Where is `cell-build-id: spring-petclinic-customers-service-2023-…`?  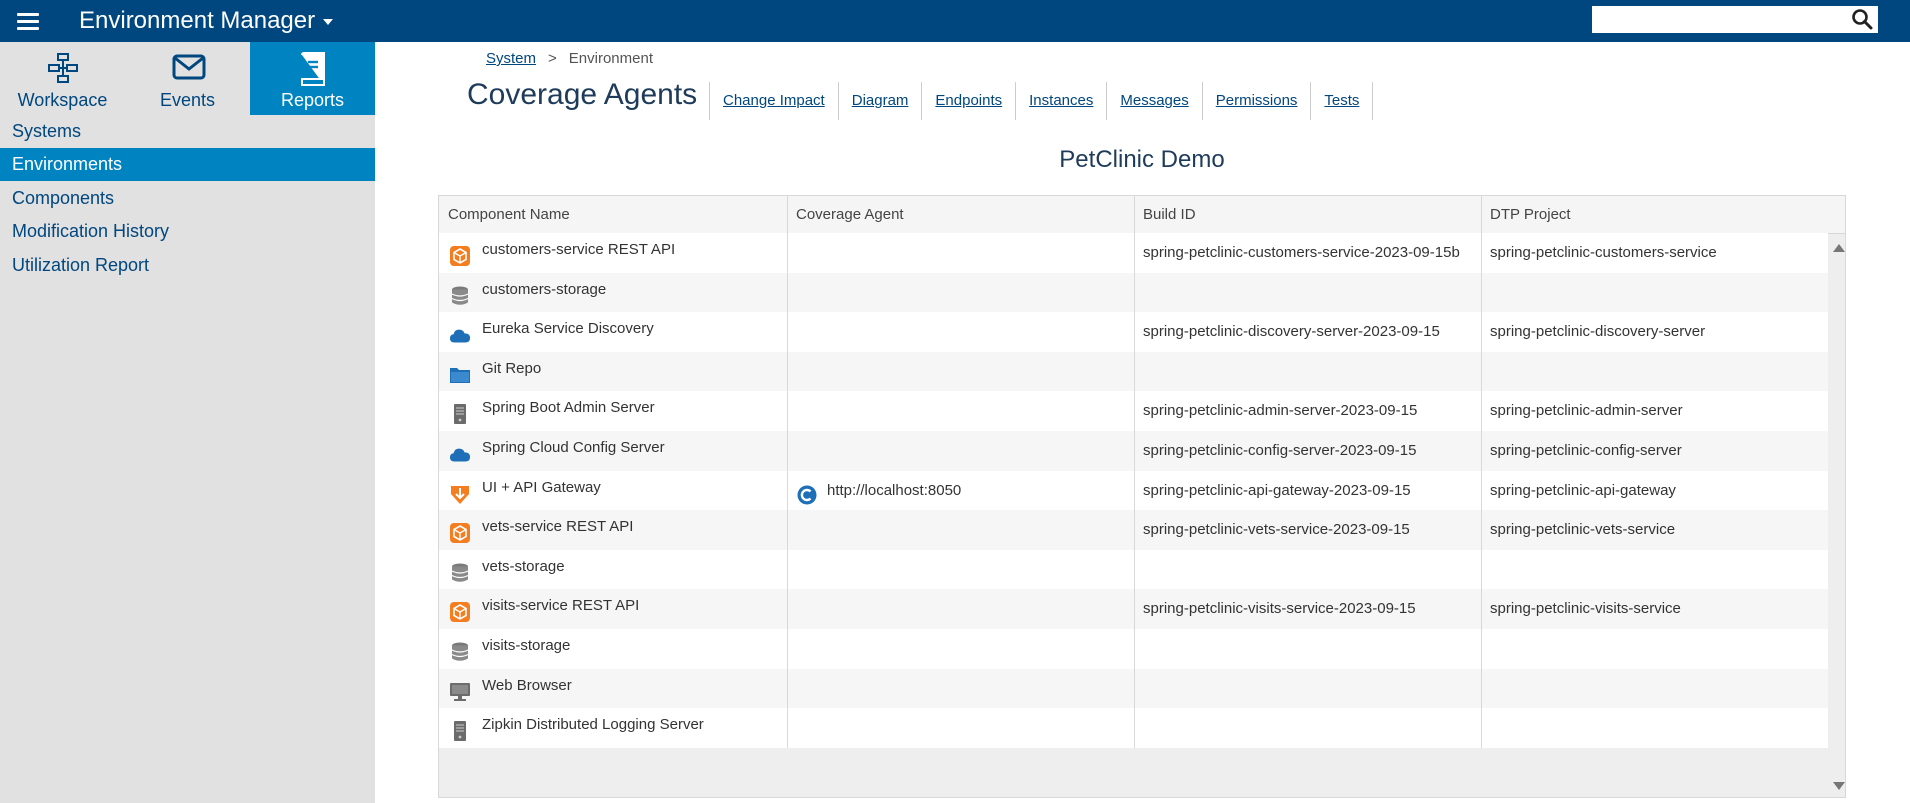
cell-build-id: spring-petclinic-customers-service-2023-… is located at coordinates (1301, 252).